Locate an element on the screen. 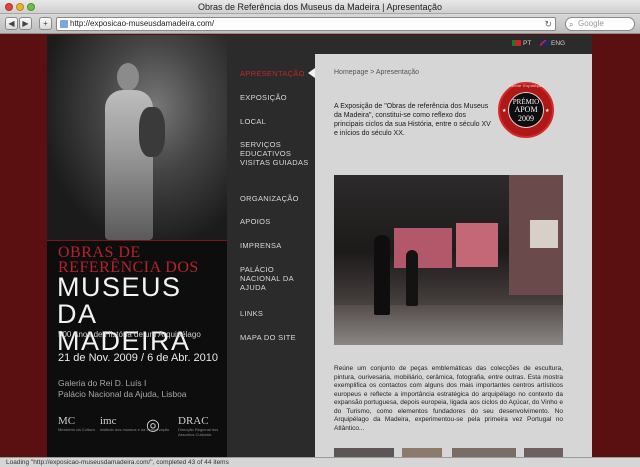  zoom-window-icon is located at coordinates (31, 7).